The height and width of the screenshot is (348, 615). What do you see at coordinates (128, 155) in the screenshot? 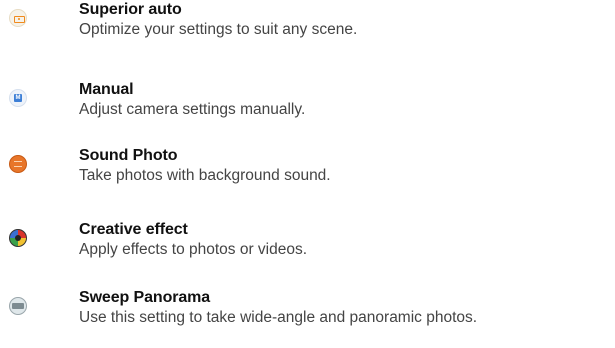
I see `mode-title: Sound Photo` at bounding box center [128, 155].